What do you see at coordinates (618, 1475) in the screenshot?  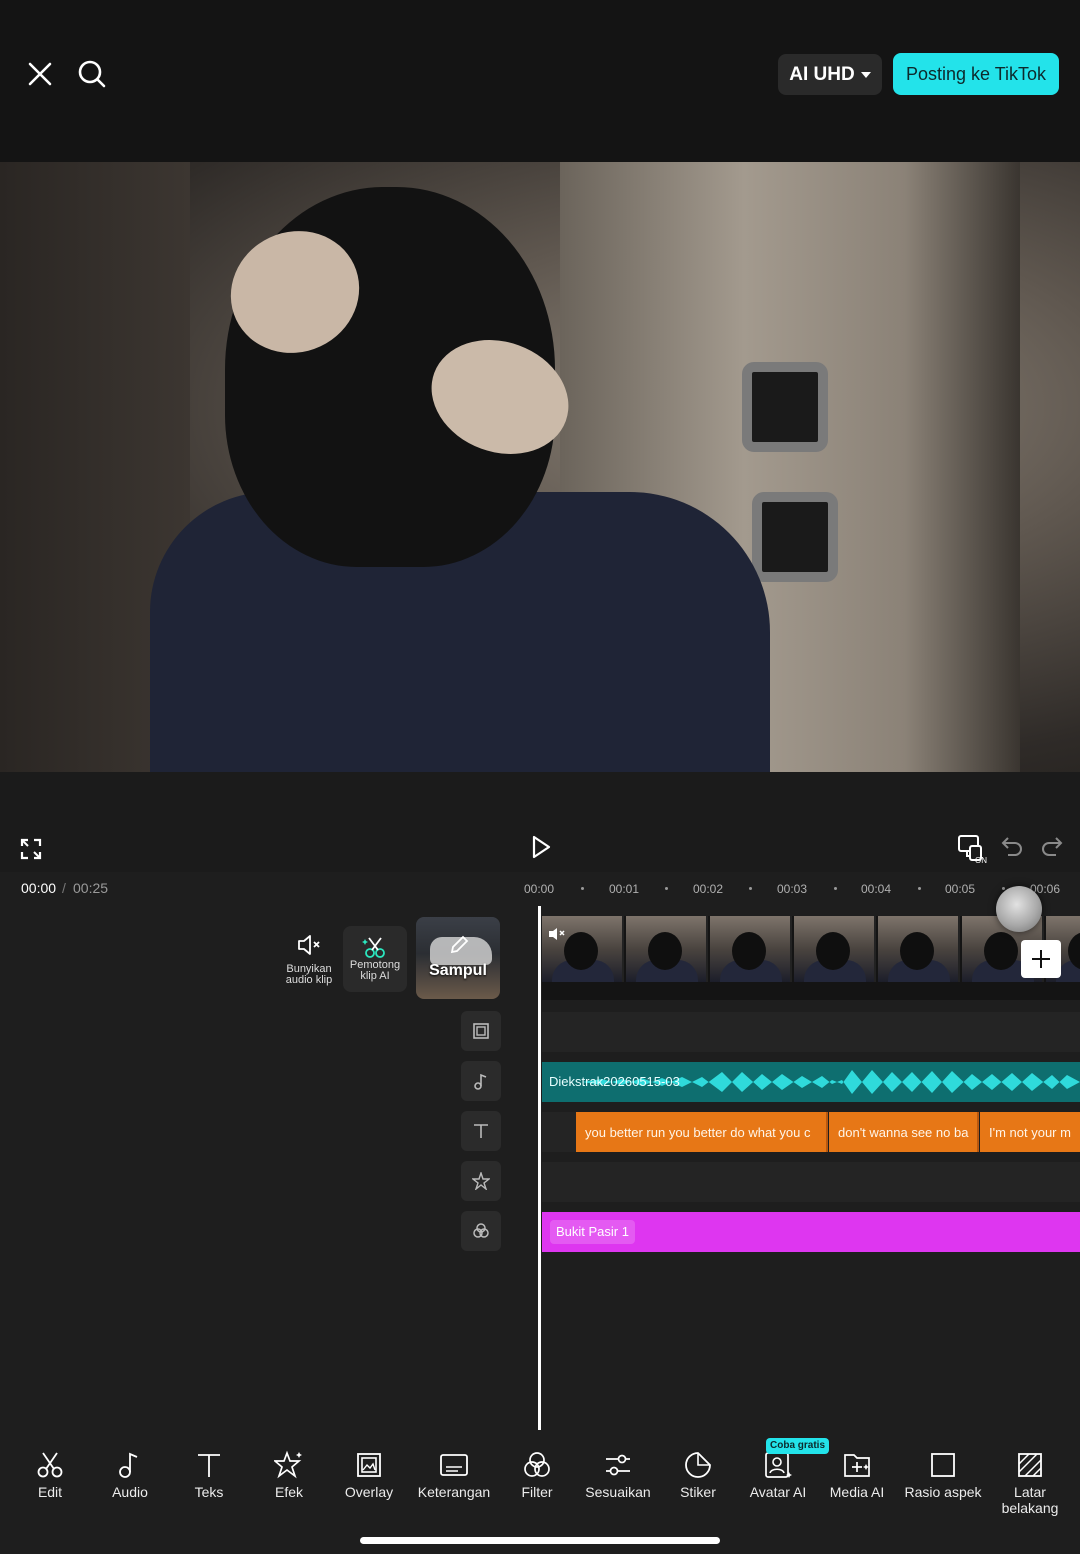 I see `toolbar-adjust: Sesuaikan` at bounding box center [618, 1475].